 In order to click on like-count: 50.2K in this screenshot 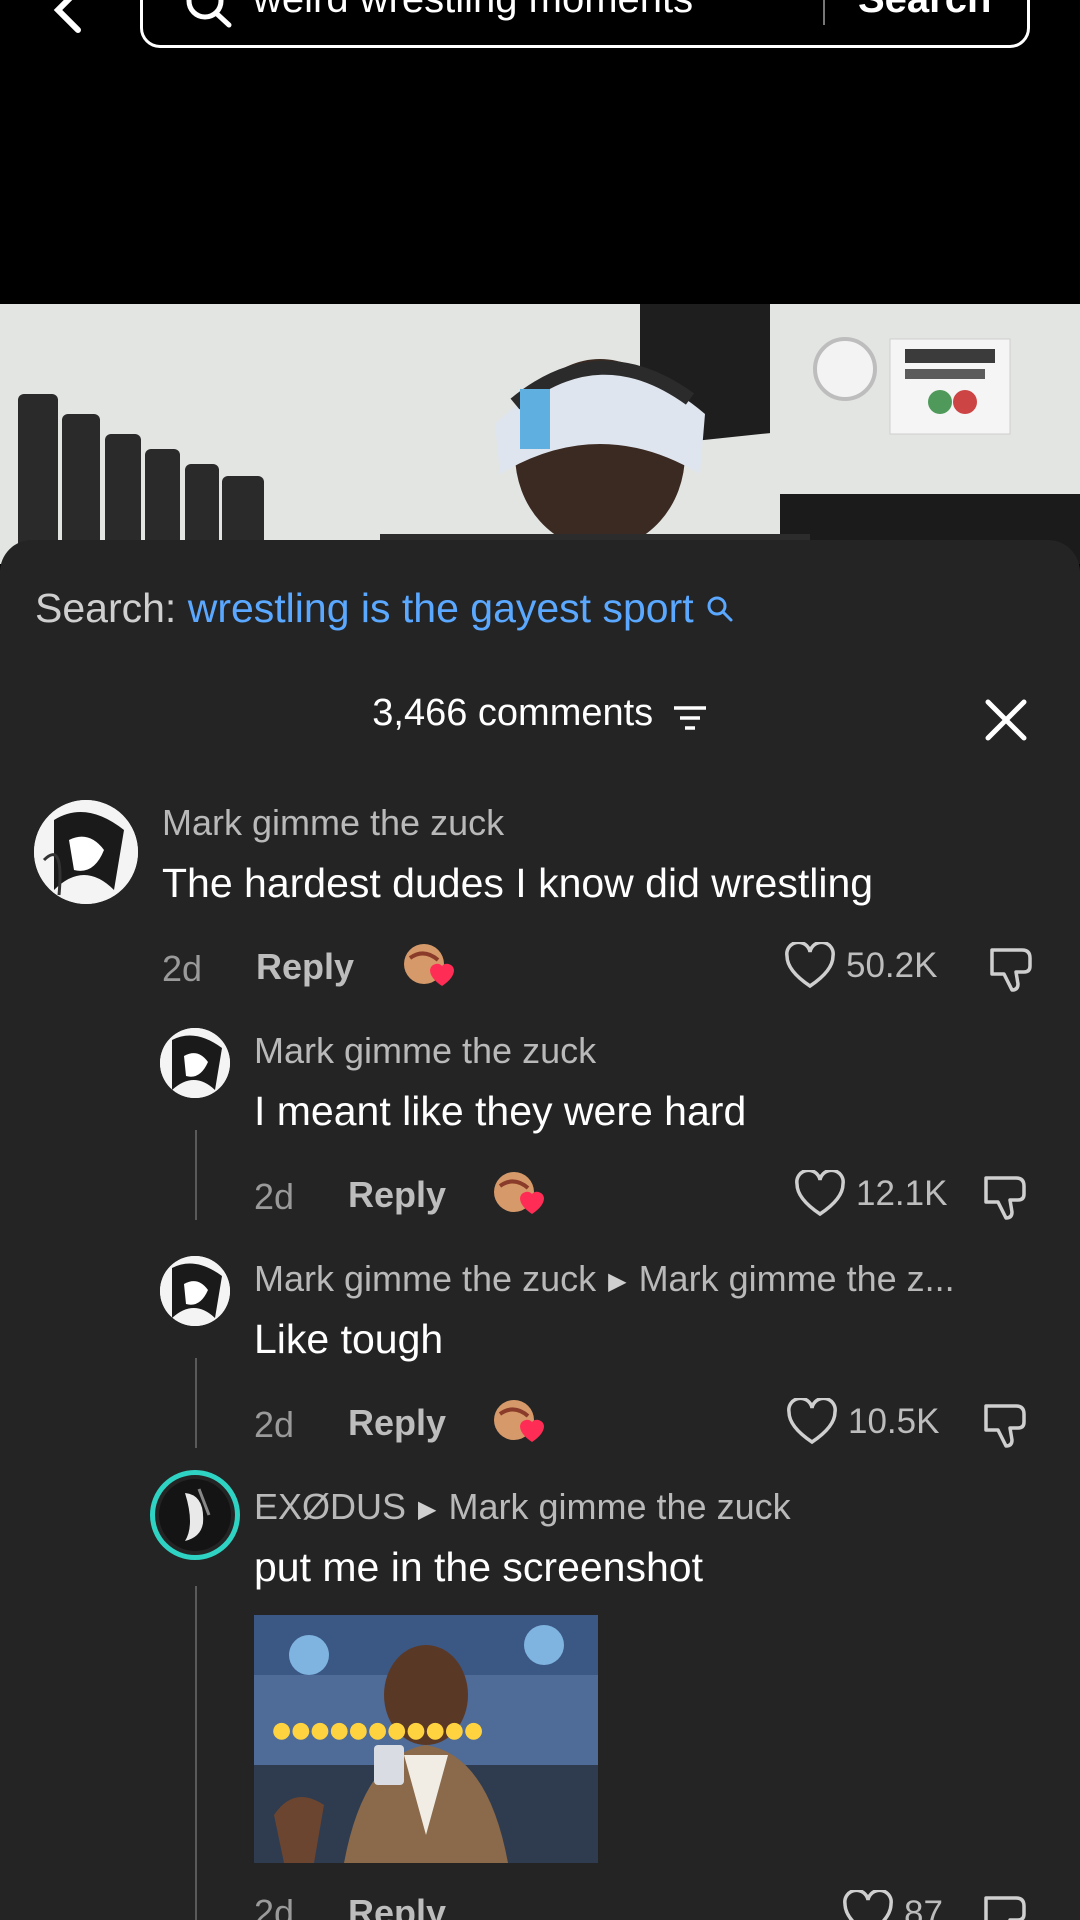, I will do `click(892, 965)`.